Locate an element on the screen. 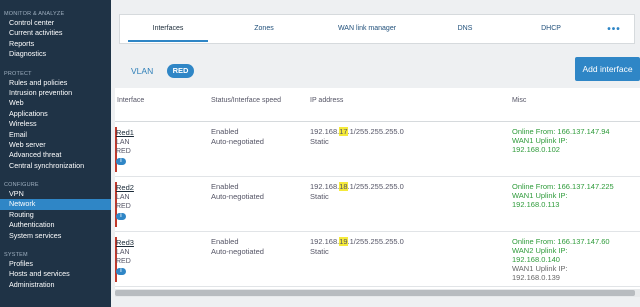  ip-highlight: 18 is located at coordinates (343, 186).